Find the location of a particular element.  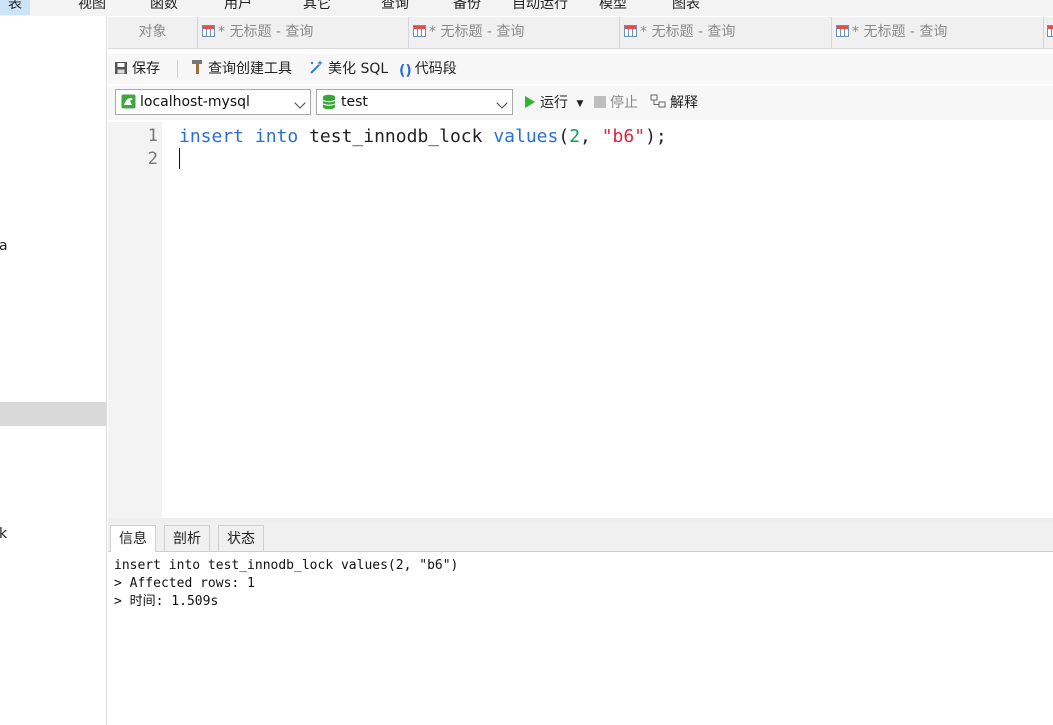

editor-toolbar: 保存 查询创建工具 美化 SQL () 代码段 is located at coordinates (580, 69).